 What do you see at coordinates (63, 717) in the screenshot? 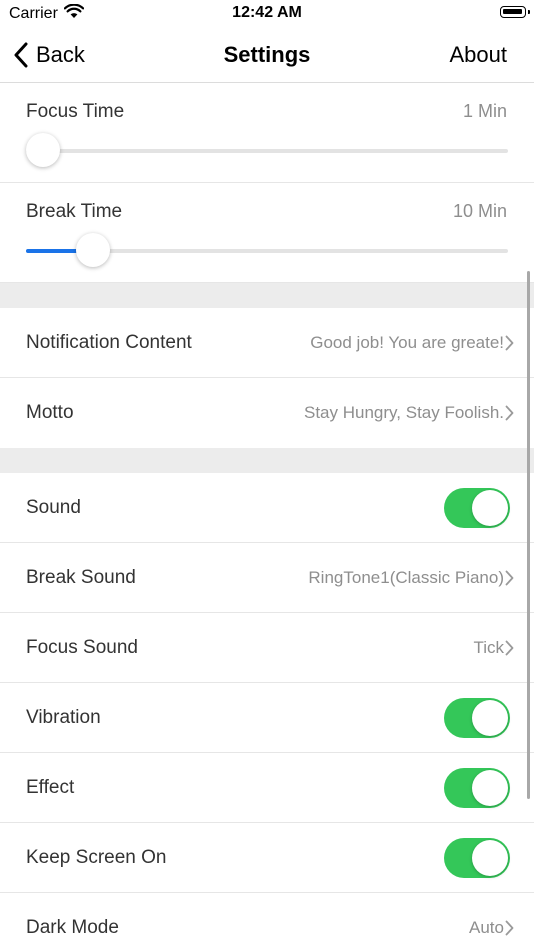
I see `vibration-label: Vibration` at bounding box center [63, 717].